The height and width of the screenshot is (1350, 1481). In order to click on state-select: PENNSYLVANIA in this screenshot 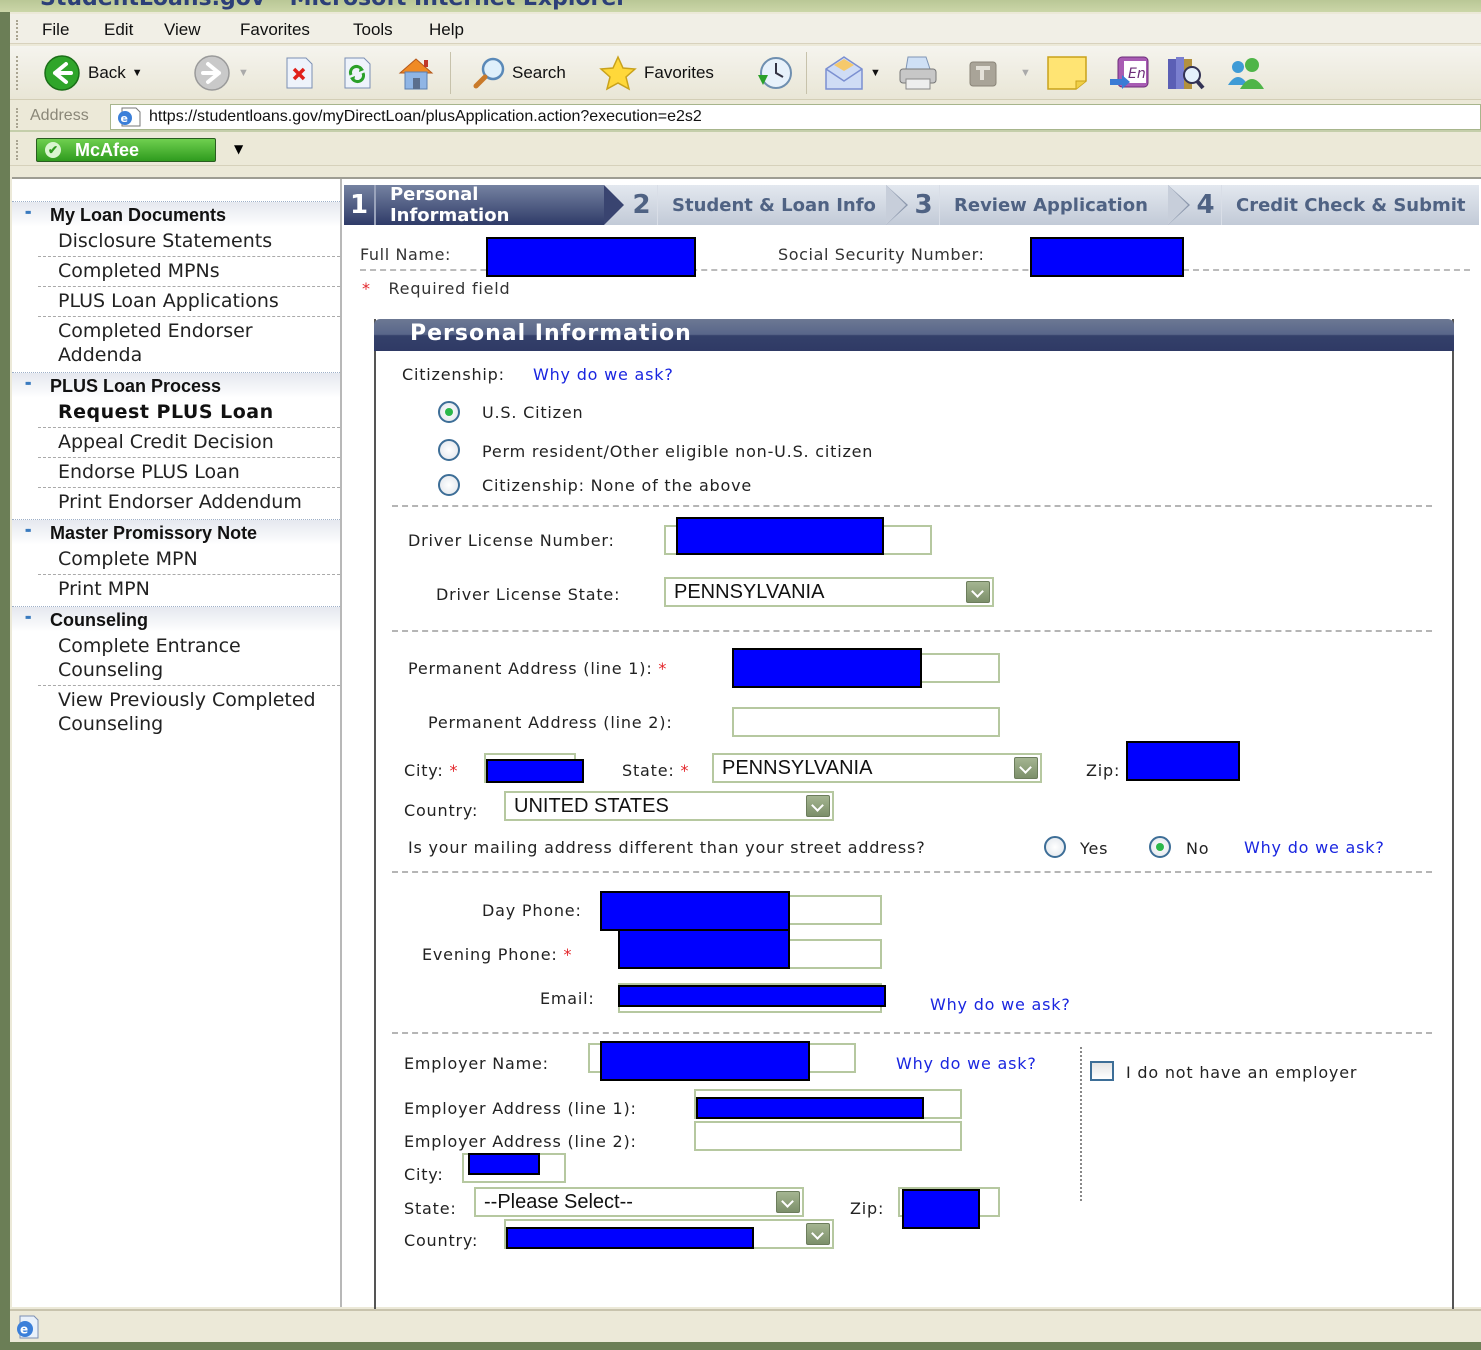, I will do `click(877, 768)`.